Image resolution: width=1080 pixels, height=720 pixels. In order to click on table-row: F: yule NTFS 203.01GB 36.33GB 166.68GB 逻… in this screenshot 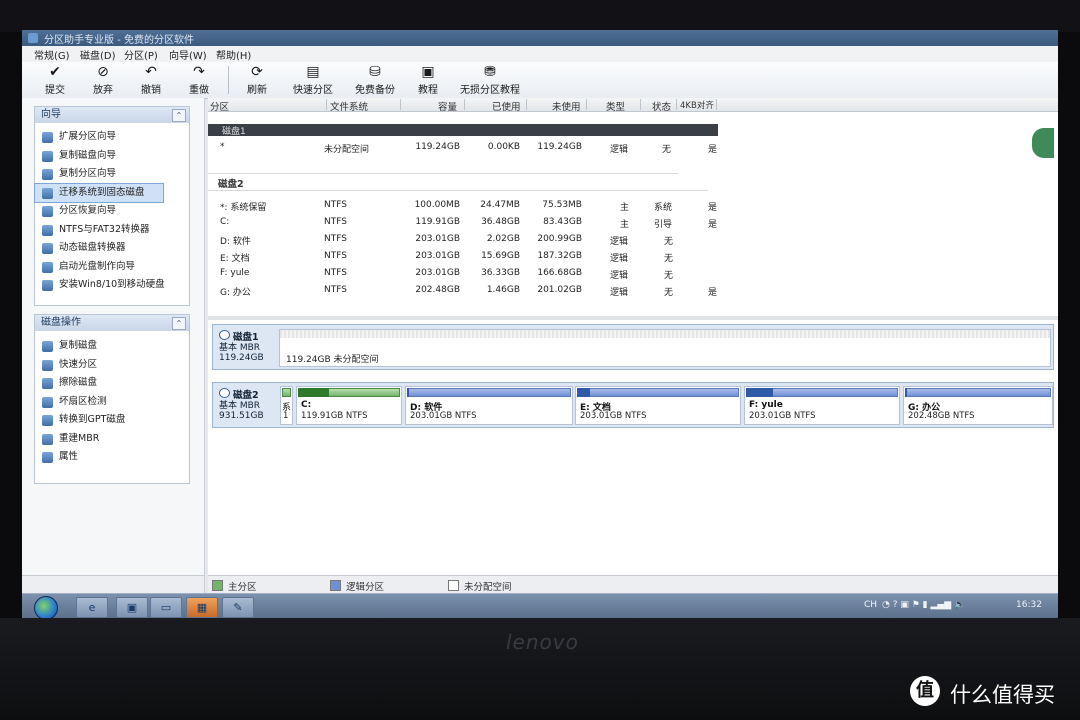, I will do `click(468, 274)`.